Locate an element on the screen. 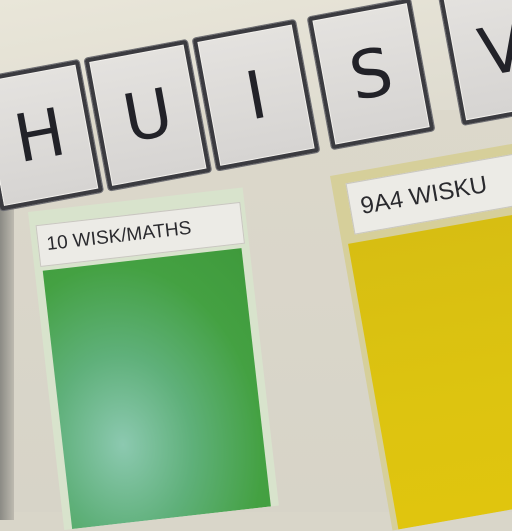 This screenshot has width=512, height=531. letter-tile: S is located at coordinates (371, 75).